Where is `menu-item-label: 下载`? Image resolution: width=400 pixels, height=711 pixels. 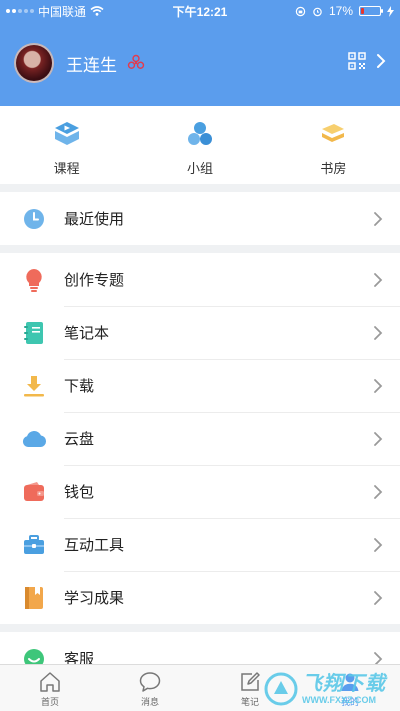
menu-item-label: 下载 is located at coordinates (79, 386).